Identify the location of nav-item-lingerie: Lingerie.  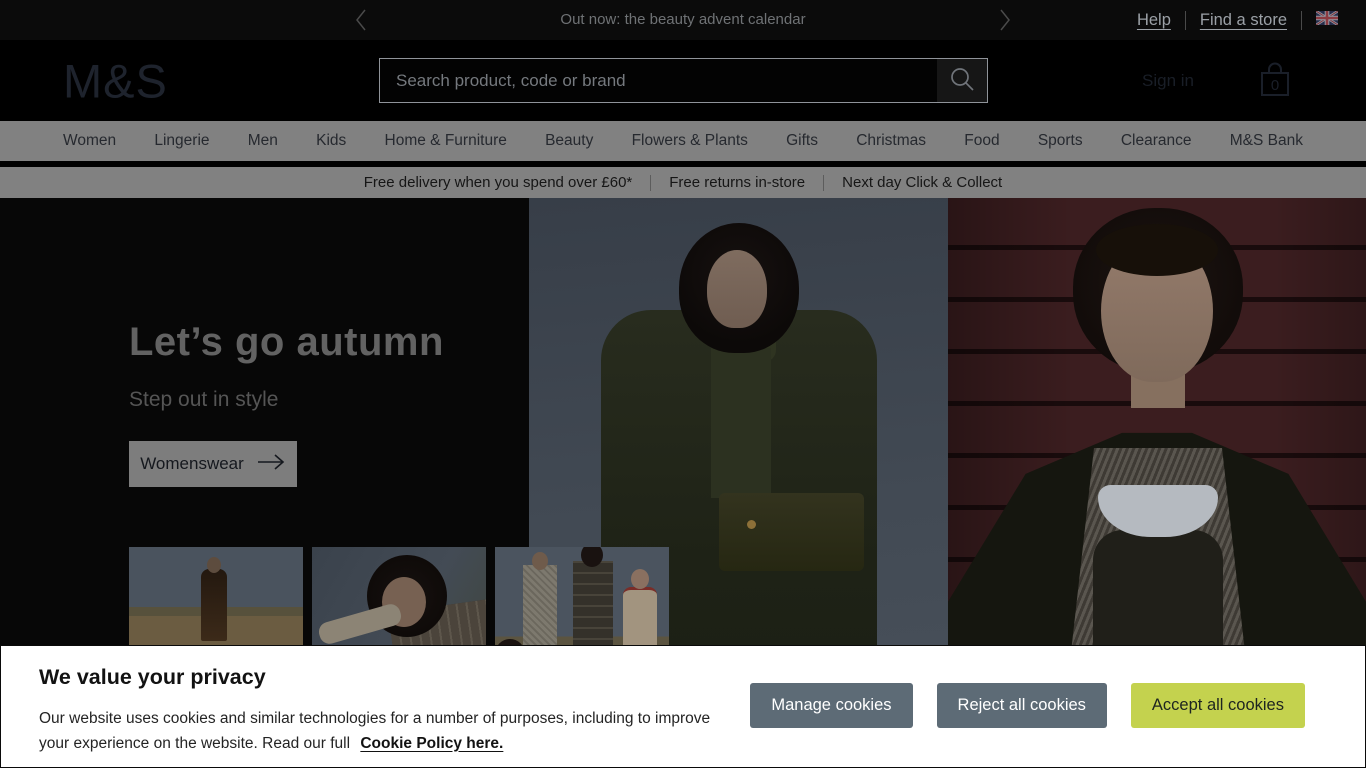
(181, 141).